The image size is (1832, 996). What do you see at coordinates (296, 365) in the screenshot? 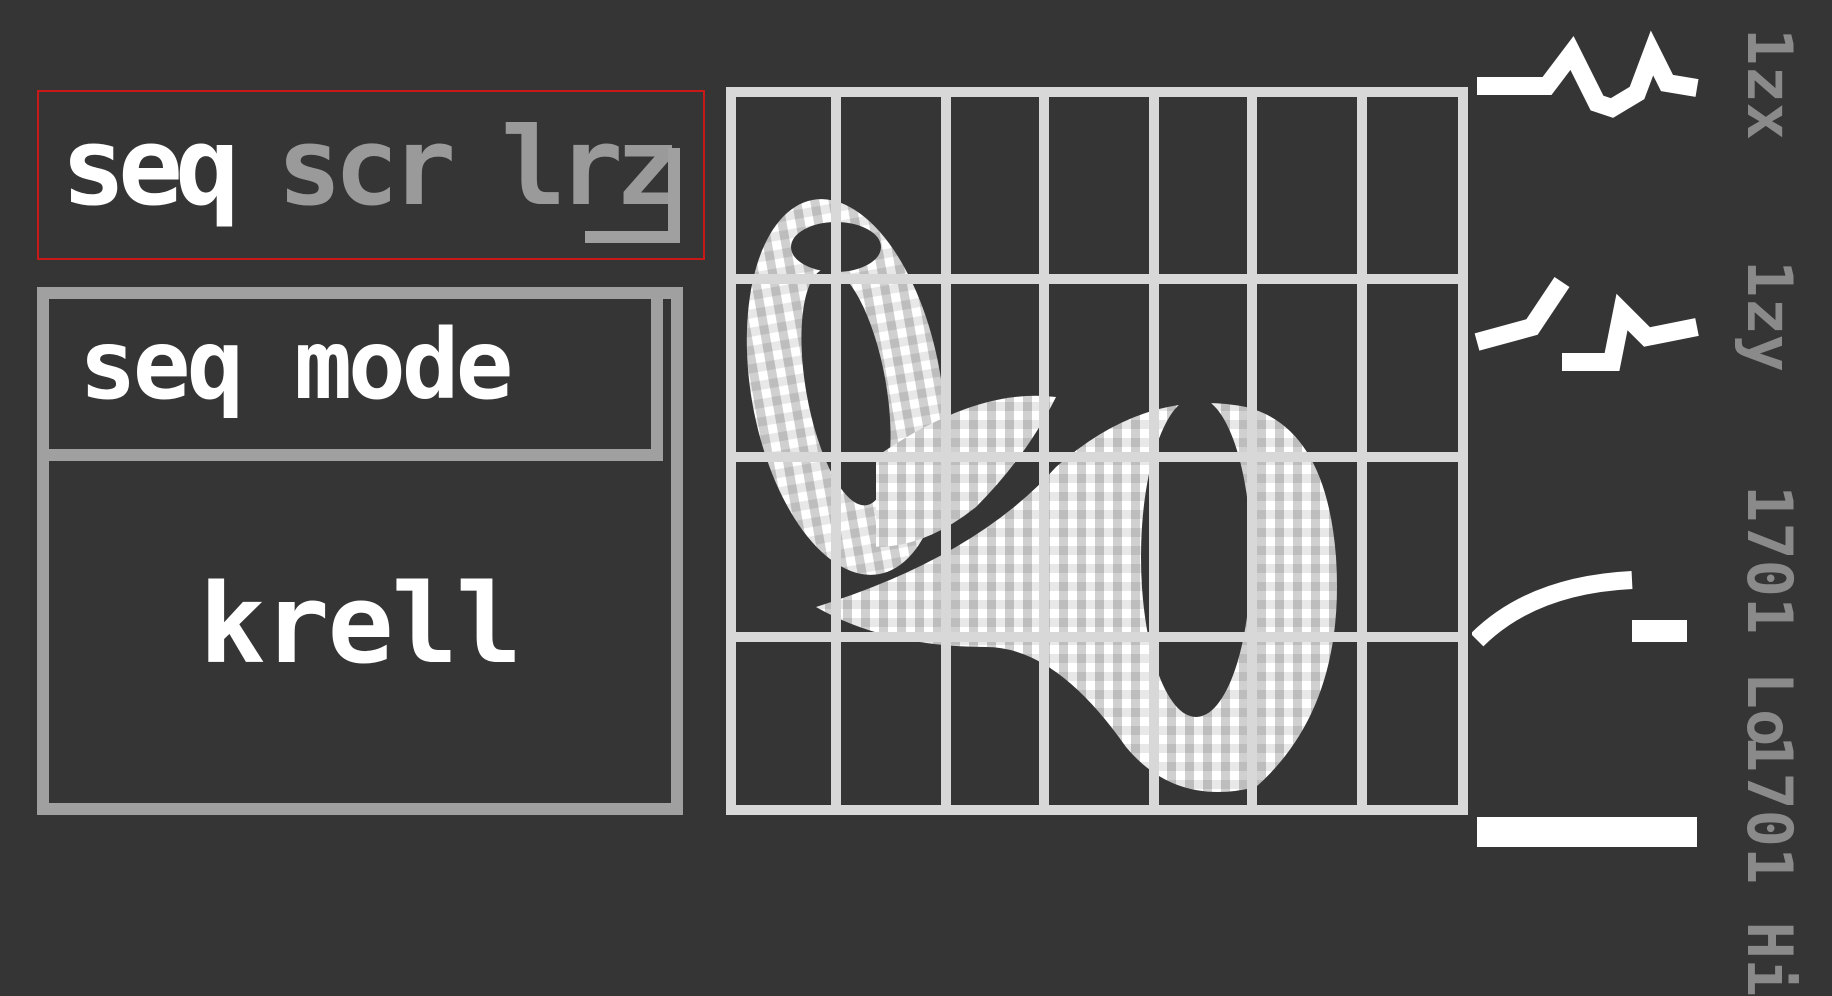
I see `mode-label: seq mode` at bounding box center [296, 365].